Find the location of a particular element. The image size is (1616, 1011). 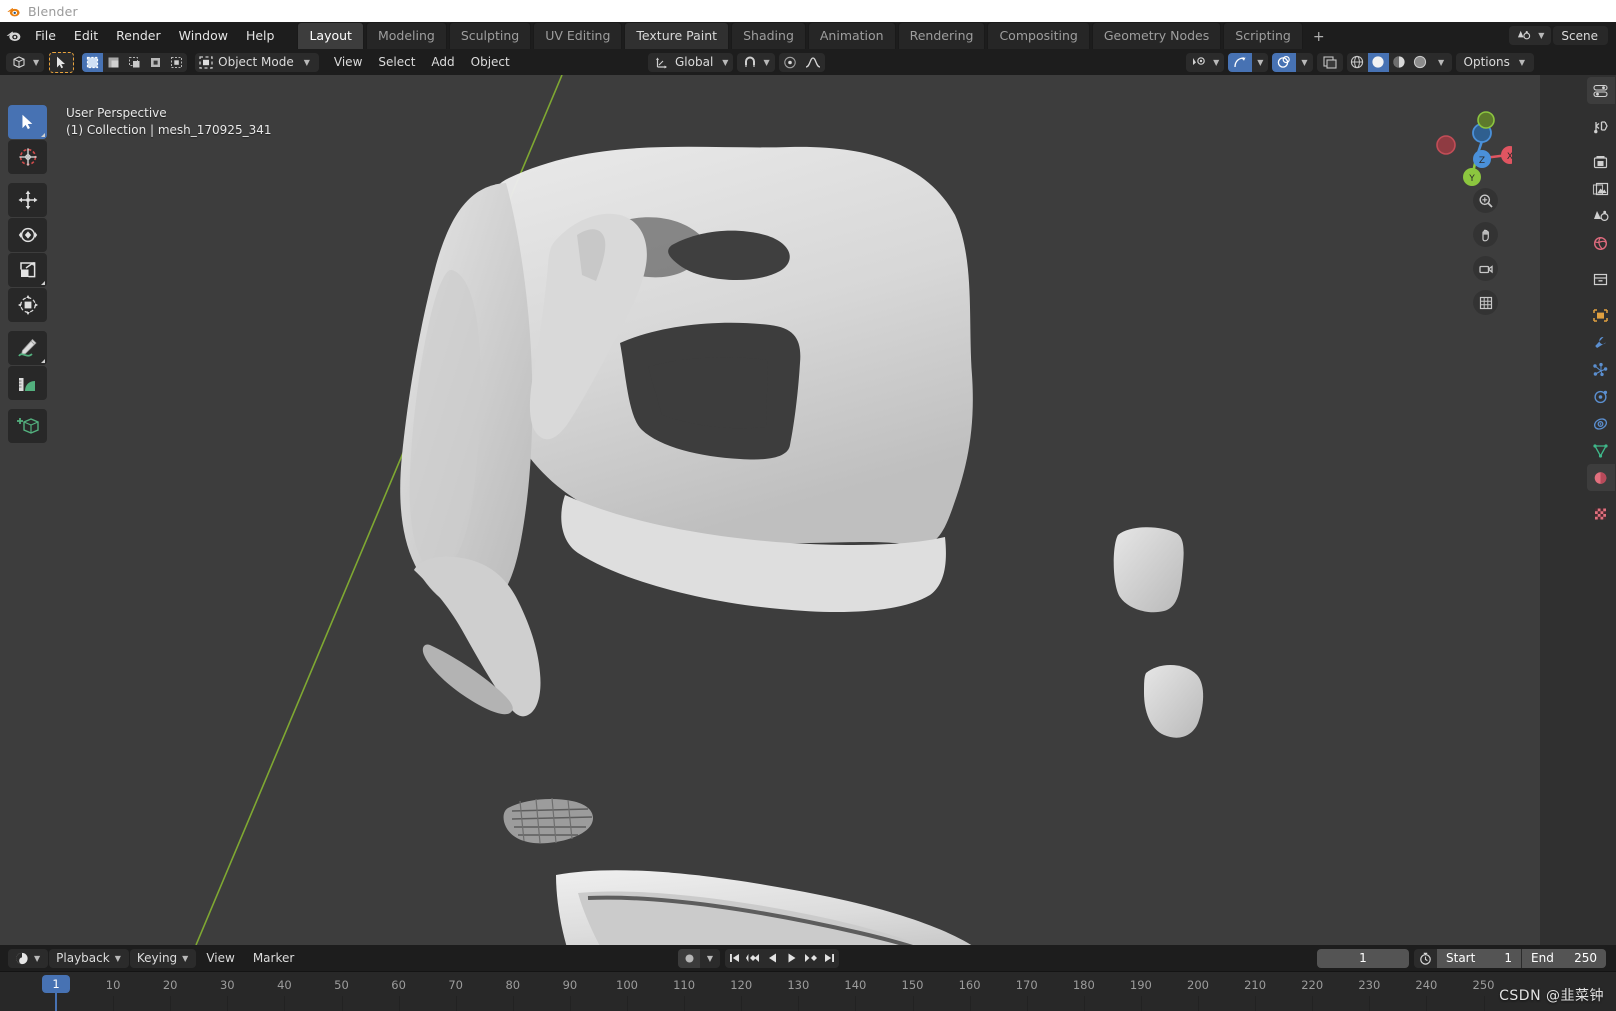

properties-tab-physics is located at coordinates (1601, 396).